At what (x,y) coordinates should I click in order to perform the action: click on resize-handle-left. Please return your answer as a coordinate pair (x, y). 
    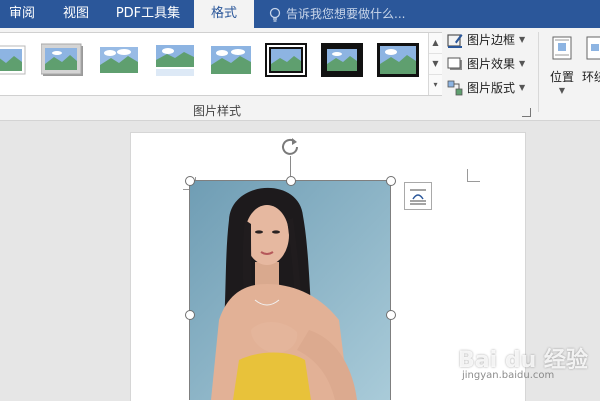
    Looking at the image, I should click on (190, 315).